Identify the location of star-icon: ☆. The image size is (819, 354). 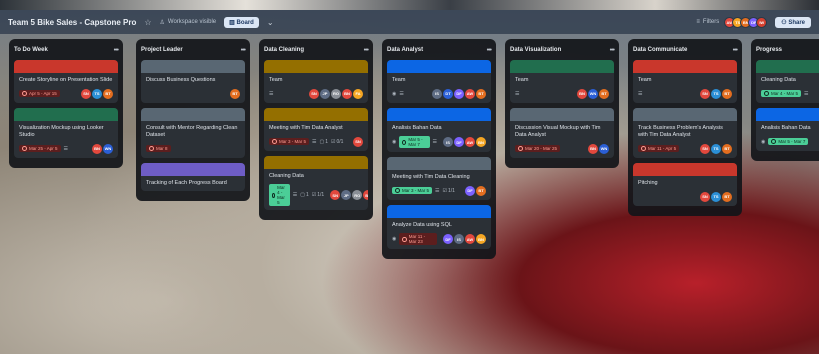
(147, 22).